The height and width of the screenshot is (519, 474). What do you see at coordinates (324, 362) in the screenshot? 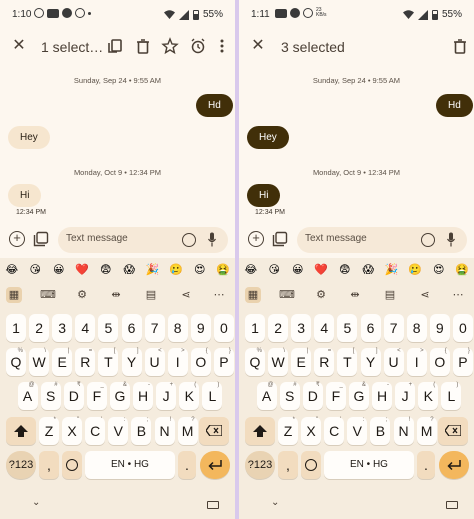
I see `key-r: R =` at bounding box center [324, 362].